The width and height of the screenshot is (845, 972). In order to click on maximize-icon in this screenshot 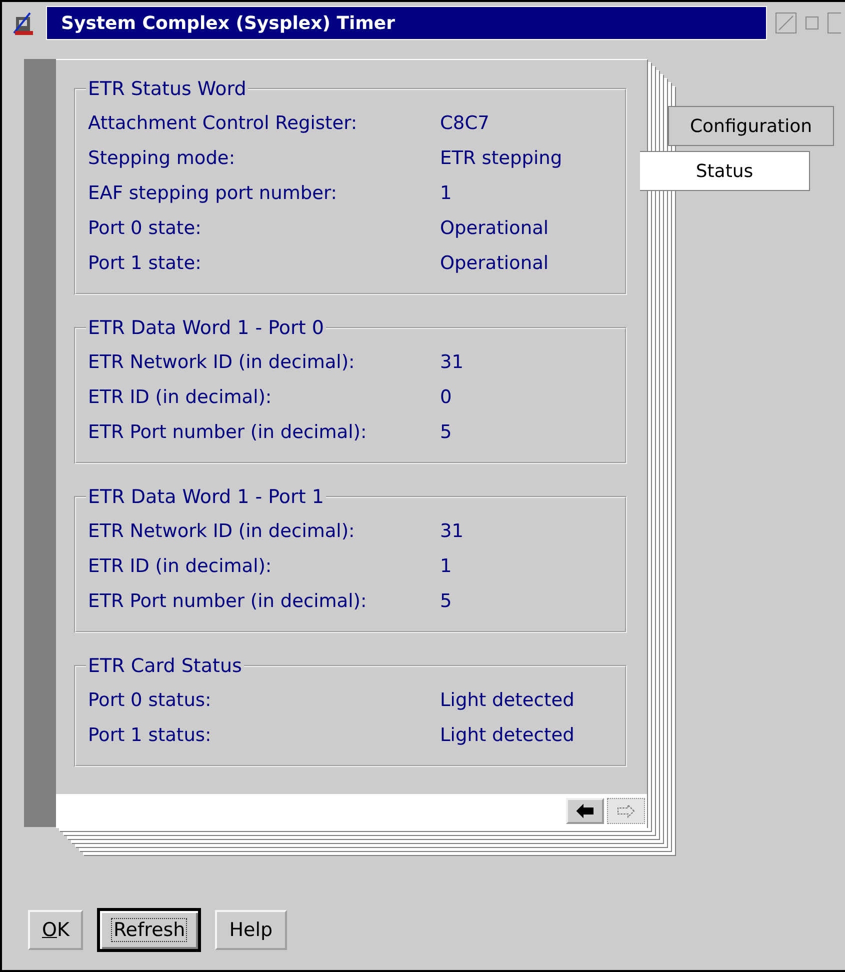, I will do `click(834, 23)`.